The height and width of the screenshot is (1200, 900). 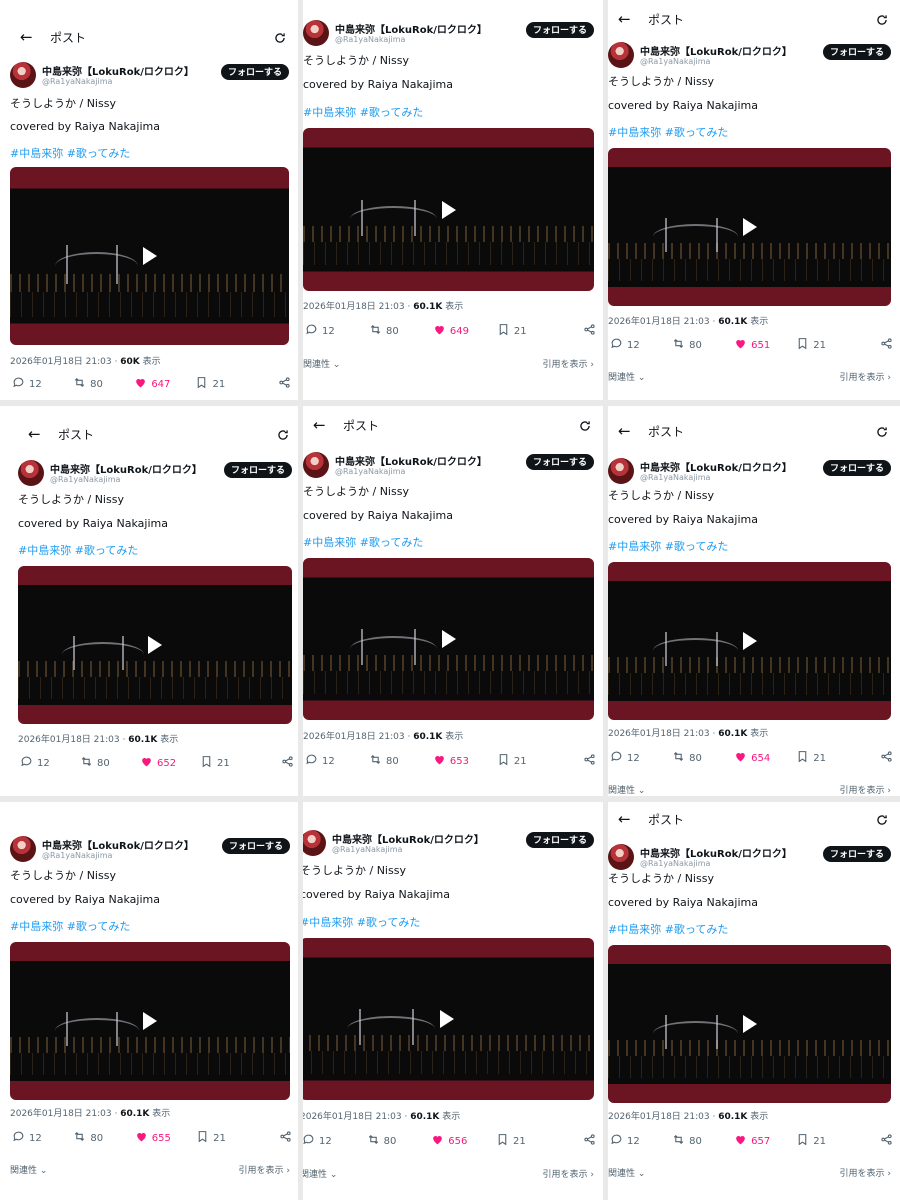 What do you see at coordinates (152, 384) in the screenshot?
I see `like-button: 647` at bounding box center [152, 384].